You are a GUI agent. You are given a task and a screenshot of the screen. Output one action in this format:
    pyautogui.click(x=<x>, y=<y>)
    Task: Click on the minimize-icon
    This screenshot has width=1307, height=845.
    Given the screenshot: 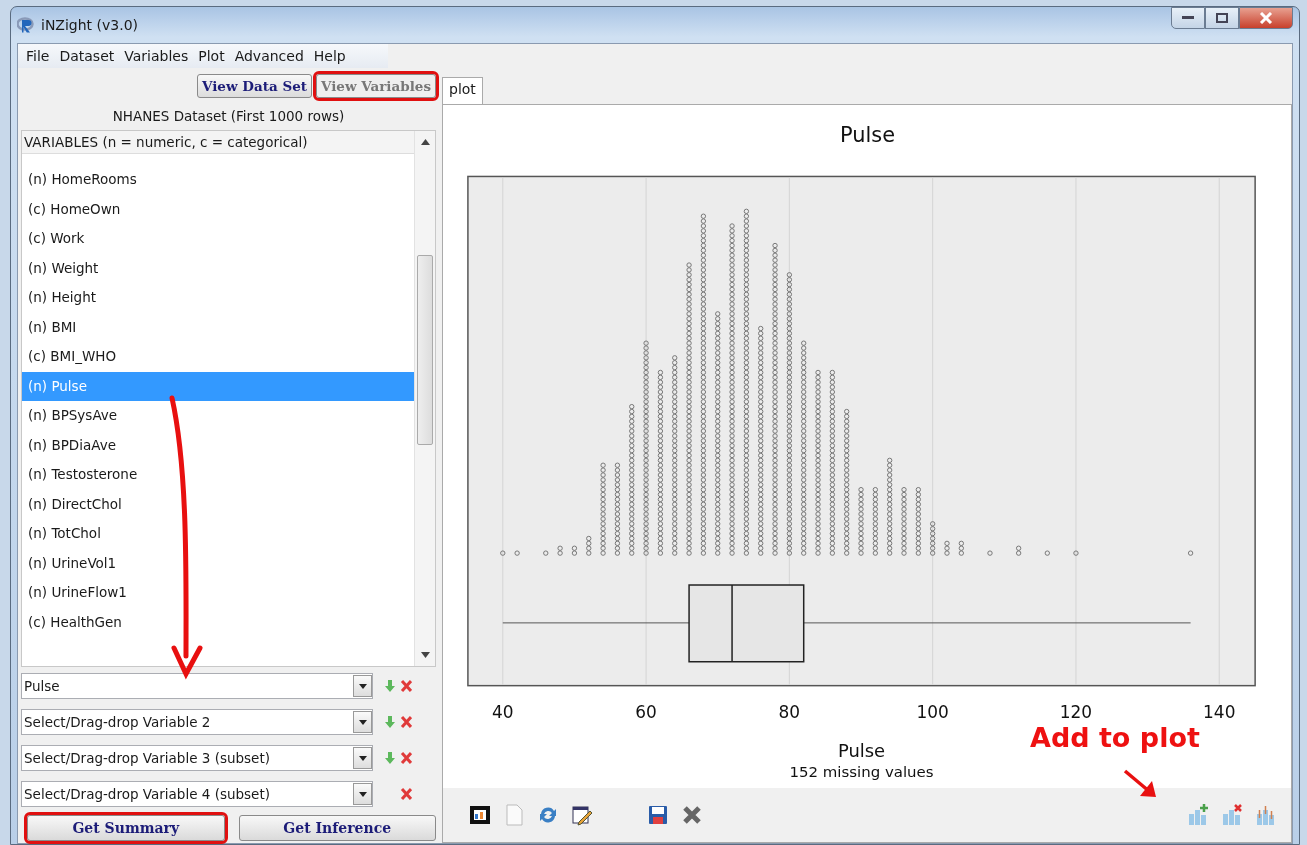 What is the action you would take?
    pyautogui.click(x=1188, y=18)
    